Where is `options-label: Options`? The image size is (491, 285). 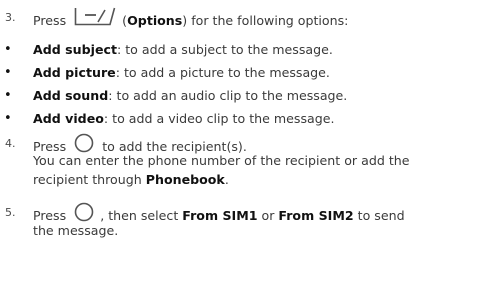
options-label: Options is located at coordinates (155, 20).